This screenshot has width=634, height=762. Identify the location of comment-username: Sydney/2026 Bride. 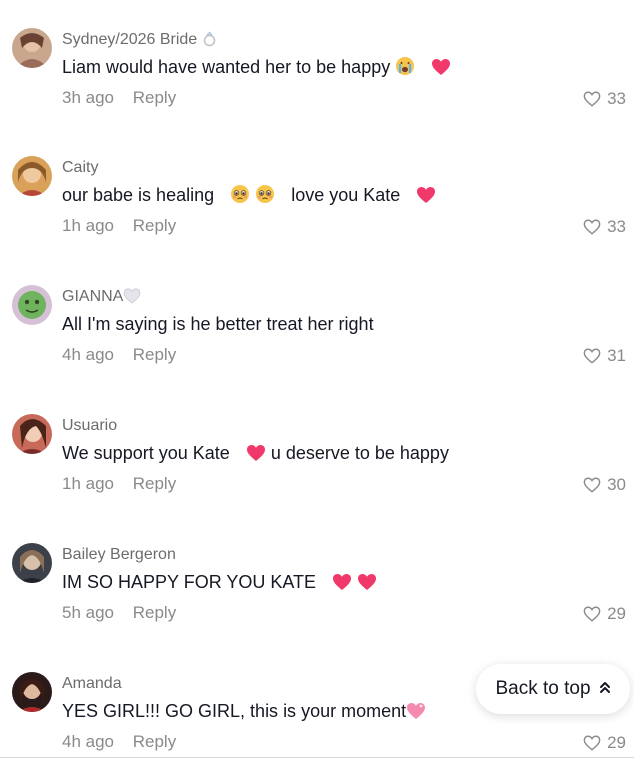
(139, 41).